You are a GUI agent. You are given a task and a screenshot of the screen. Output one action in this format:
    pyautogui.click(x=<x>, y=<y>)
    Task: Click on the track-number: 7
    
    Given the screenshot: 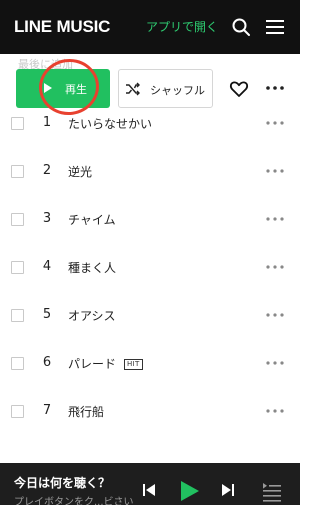 What is the action you would take?
    pyautogui.click(x=47, y=410)
    